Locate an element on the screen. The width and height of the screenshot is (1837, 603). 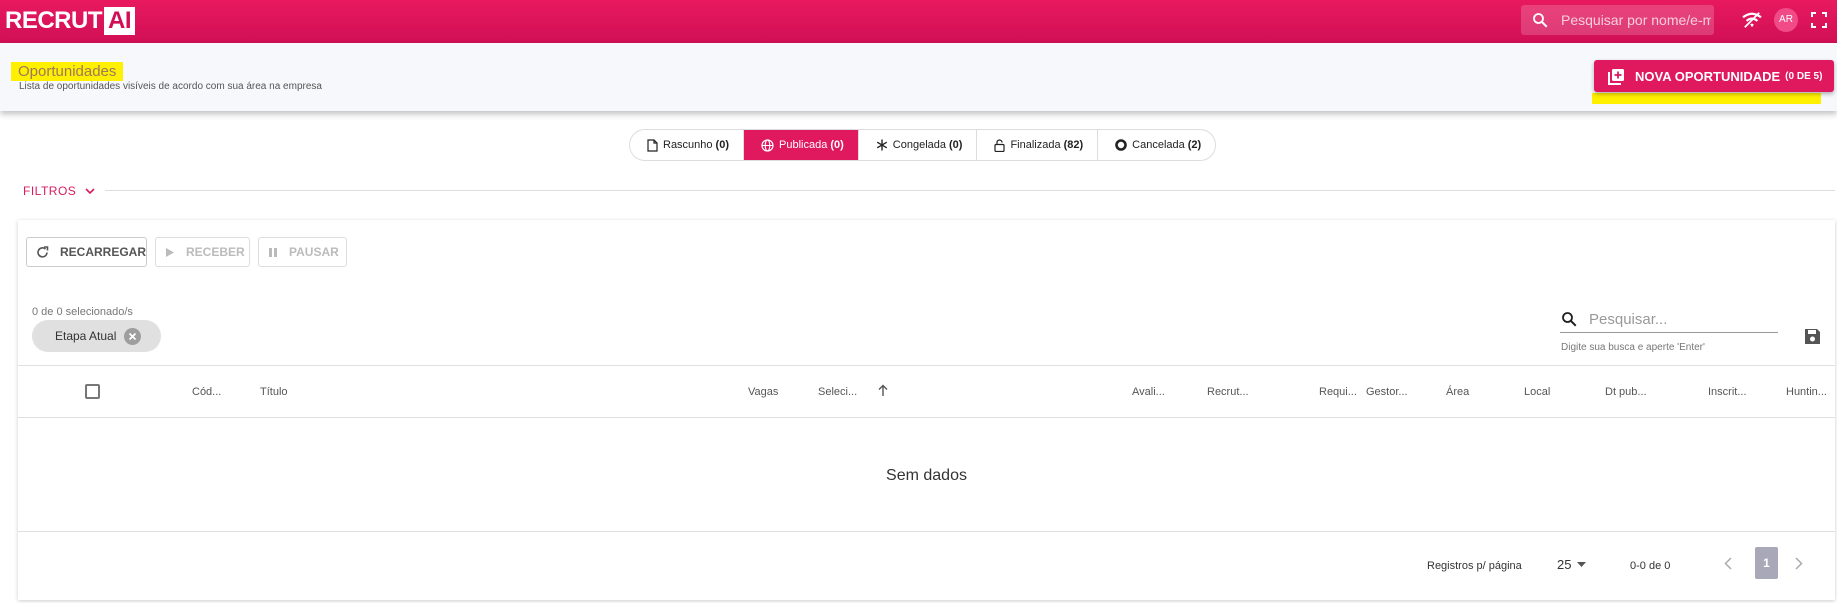
new-opportunity-button: NOVA OPORTUNIDADE (0 DE 5) is located at coordinates (1714, 76).